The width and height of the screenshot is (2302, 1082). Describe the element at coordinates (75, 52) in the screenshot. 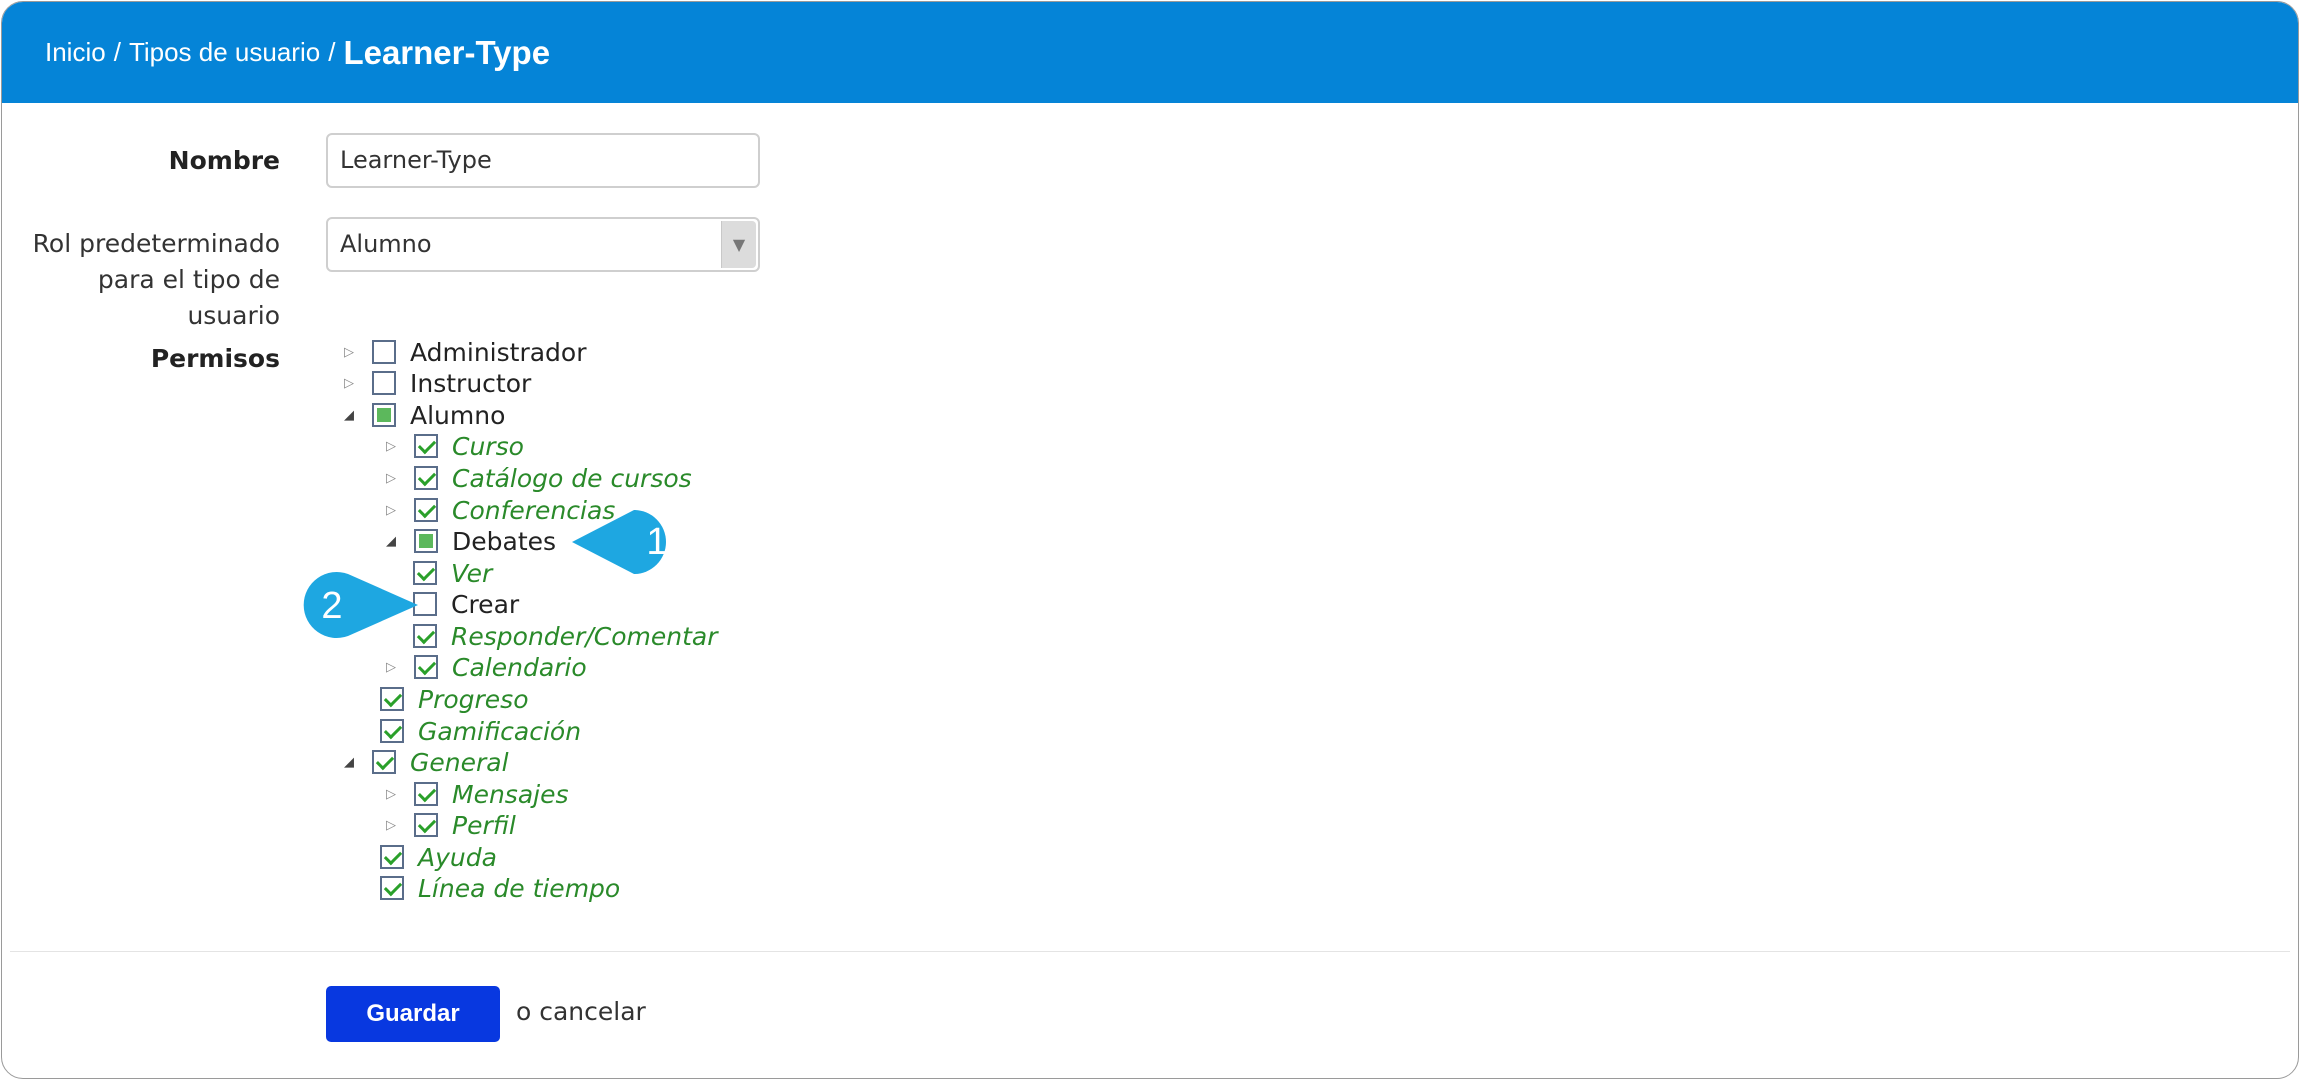

I see `breadcrumb-home: Inicio` at that location.